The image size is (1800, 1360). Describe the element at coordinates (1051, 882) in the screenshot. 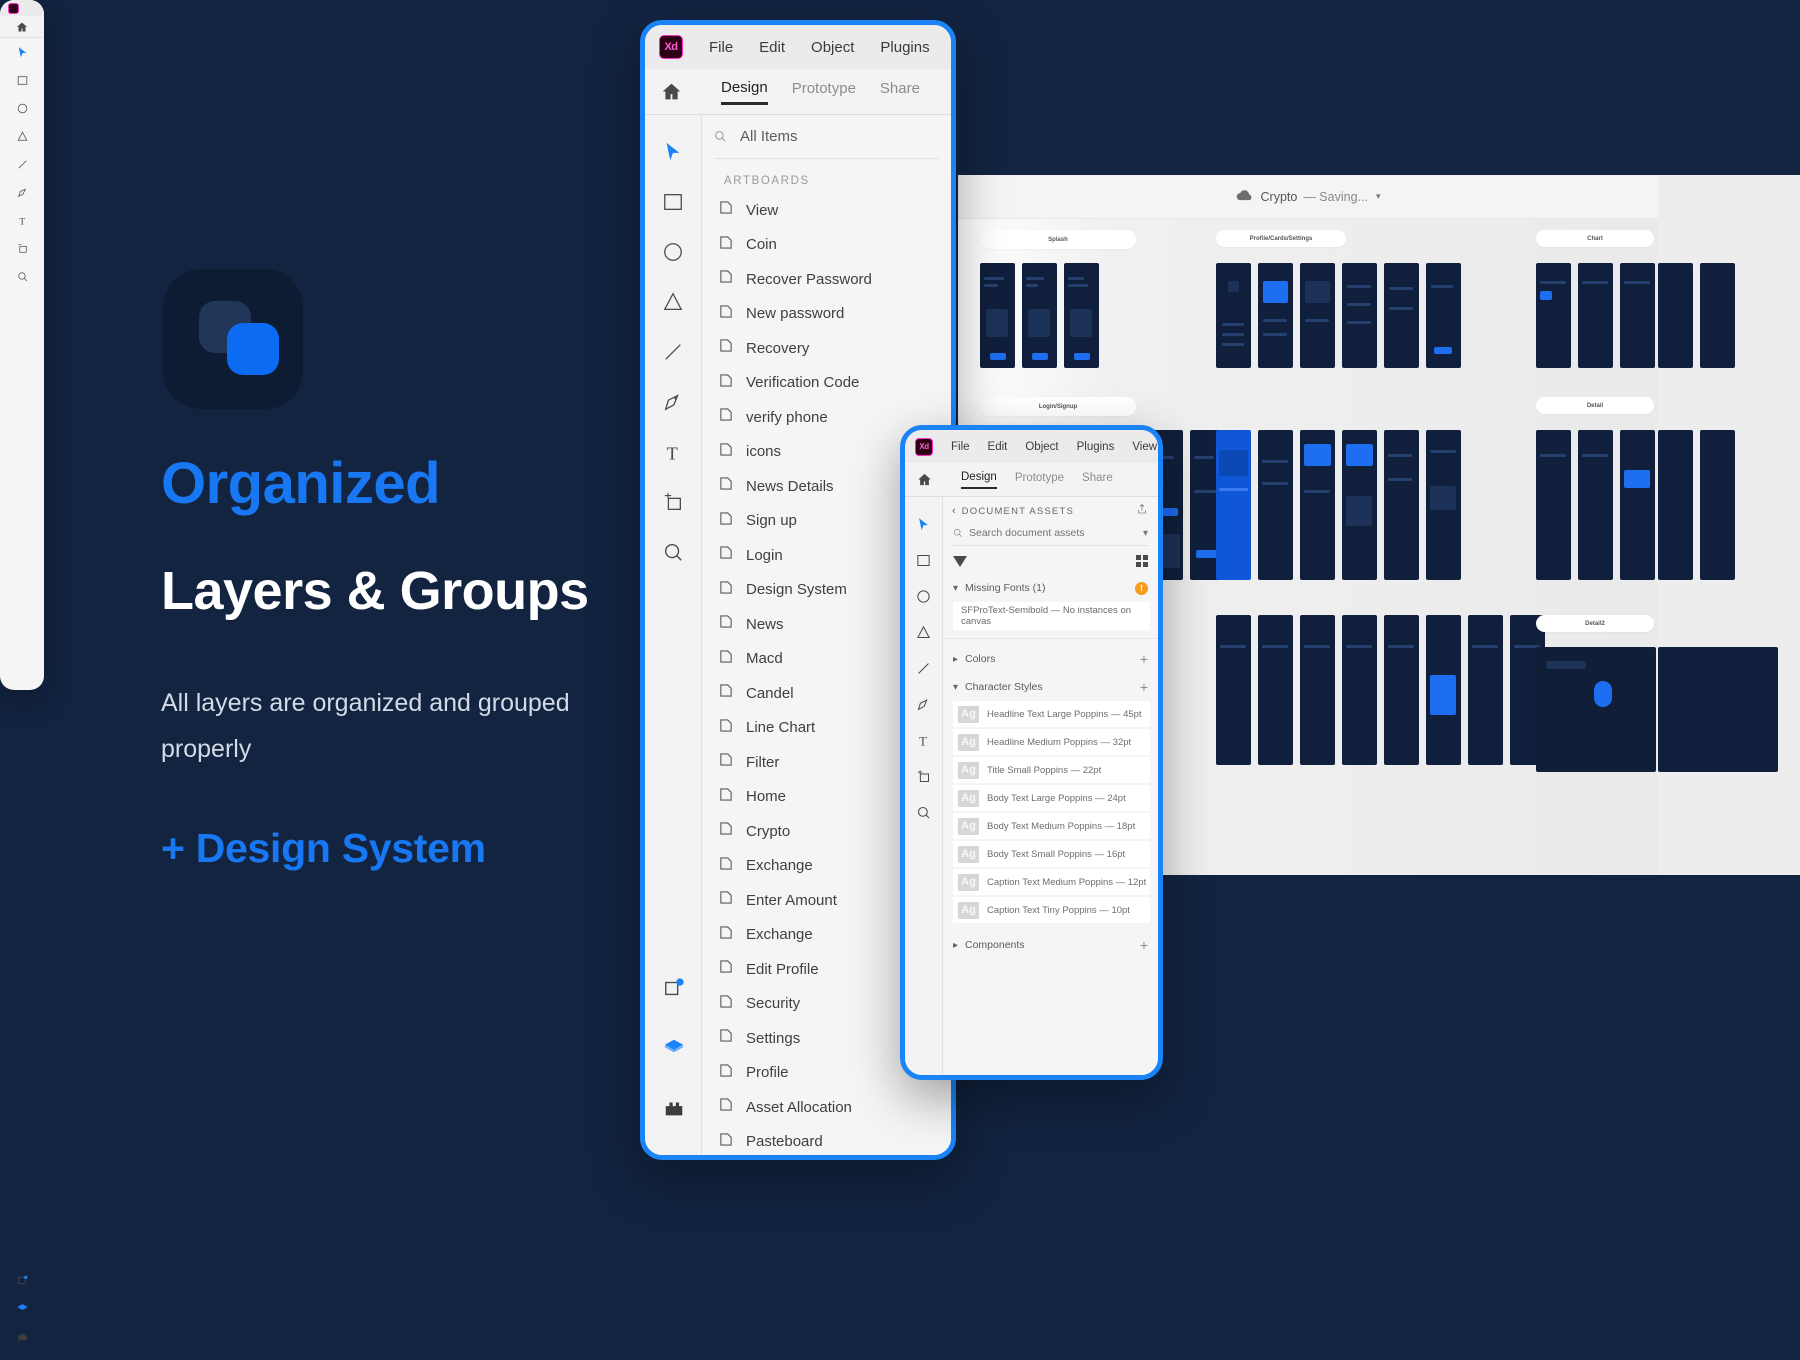

I see `character-style-row: Ag Caption Text Medium Poppins — 12pt` at that location.